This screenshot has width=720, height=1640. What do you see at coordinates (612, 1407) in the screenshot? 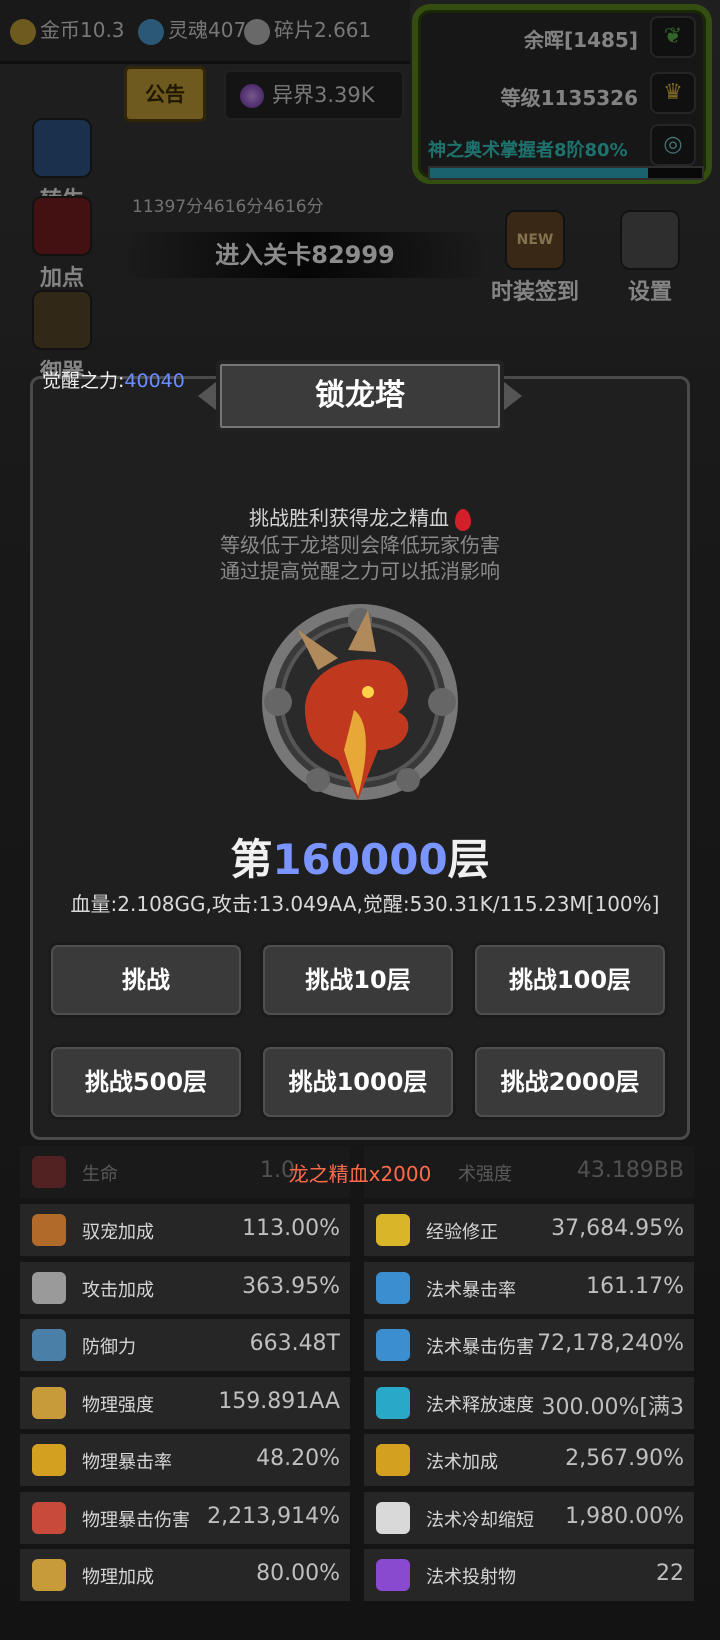
I see `stat-value: 300.00%[满3` at bounding box center [612, 1407].